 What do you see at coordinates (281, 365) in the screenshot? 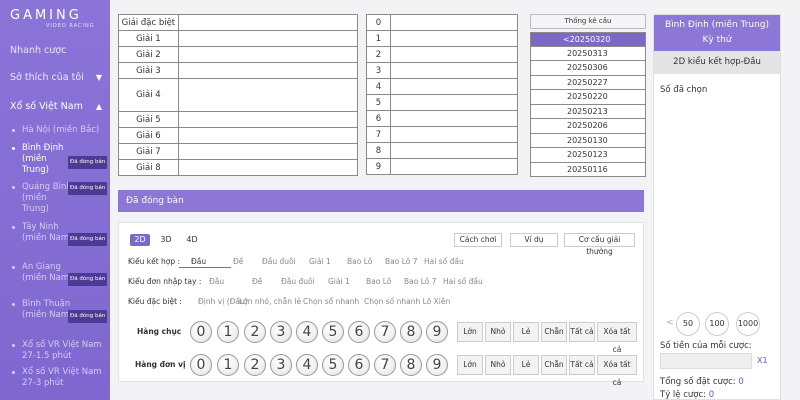
I see `ball-units-3: 3` at bounding box center [281, 365].